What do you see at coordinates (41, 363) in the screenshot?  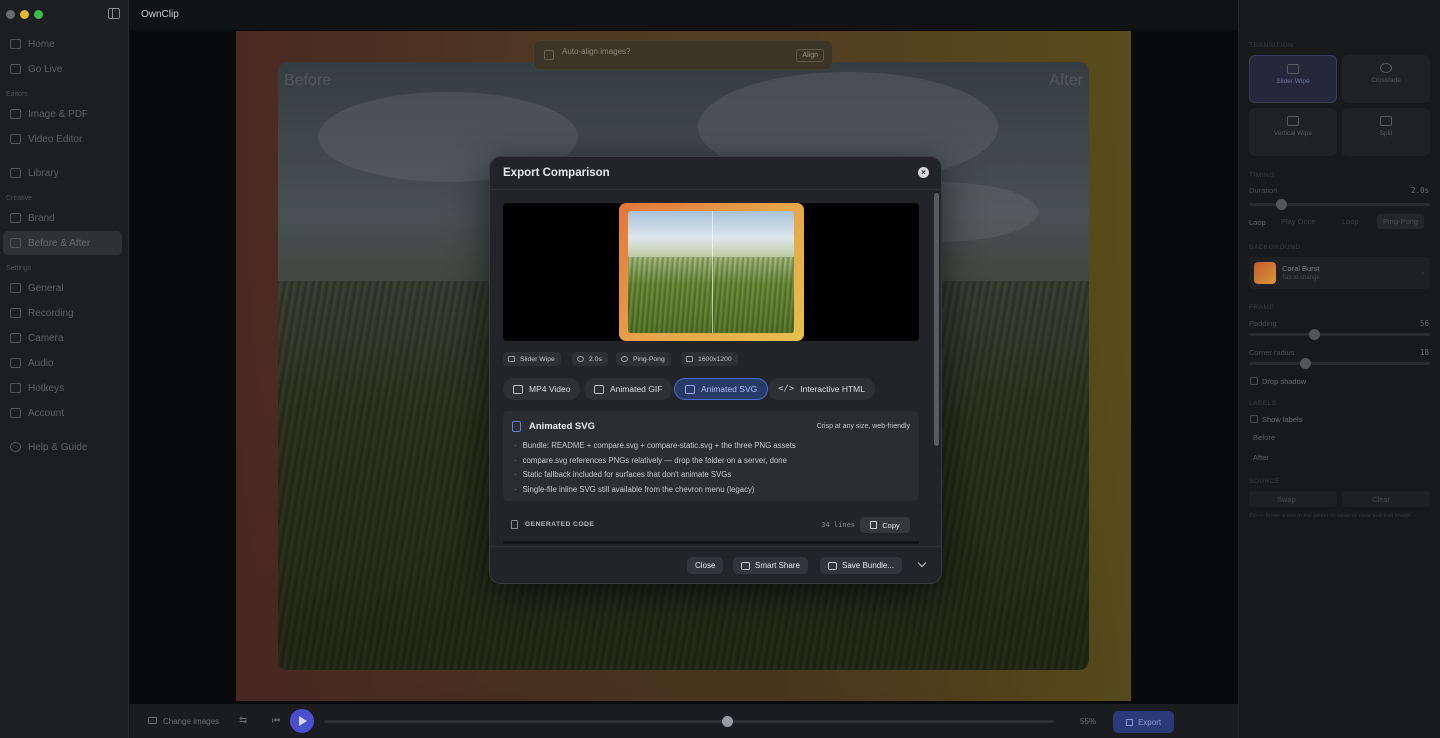 I see `sidebar-item-label: Audio` at bounding box center [41, 363].